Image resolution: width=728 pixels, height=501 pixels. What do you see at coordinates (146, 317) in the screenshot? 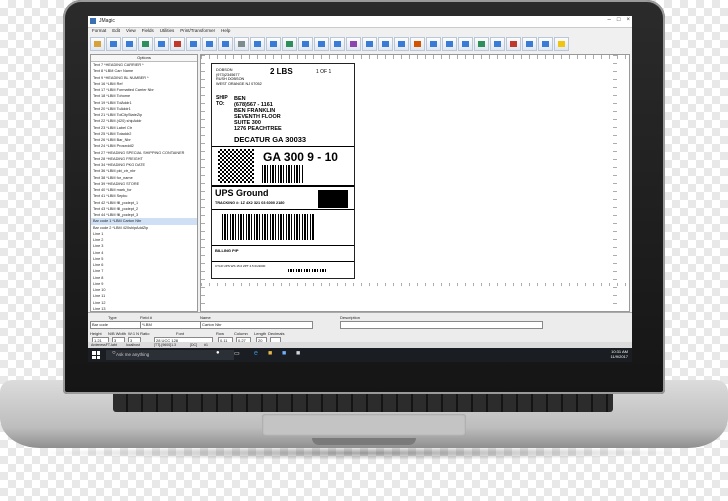
I see `field-number-header: Field #` at bounding box center [146, 317].